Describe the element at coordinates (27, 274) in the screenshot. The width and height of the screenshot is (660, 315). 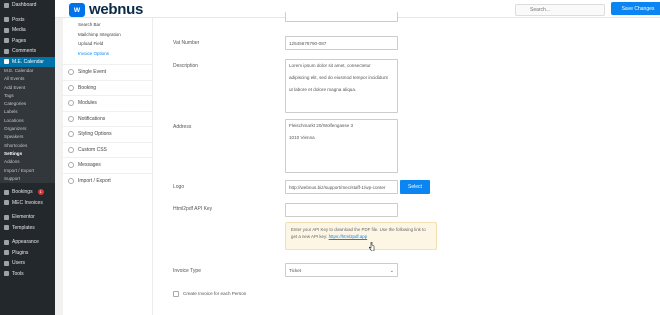
I see `wp-menu-tools: Tools` at that location.